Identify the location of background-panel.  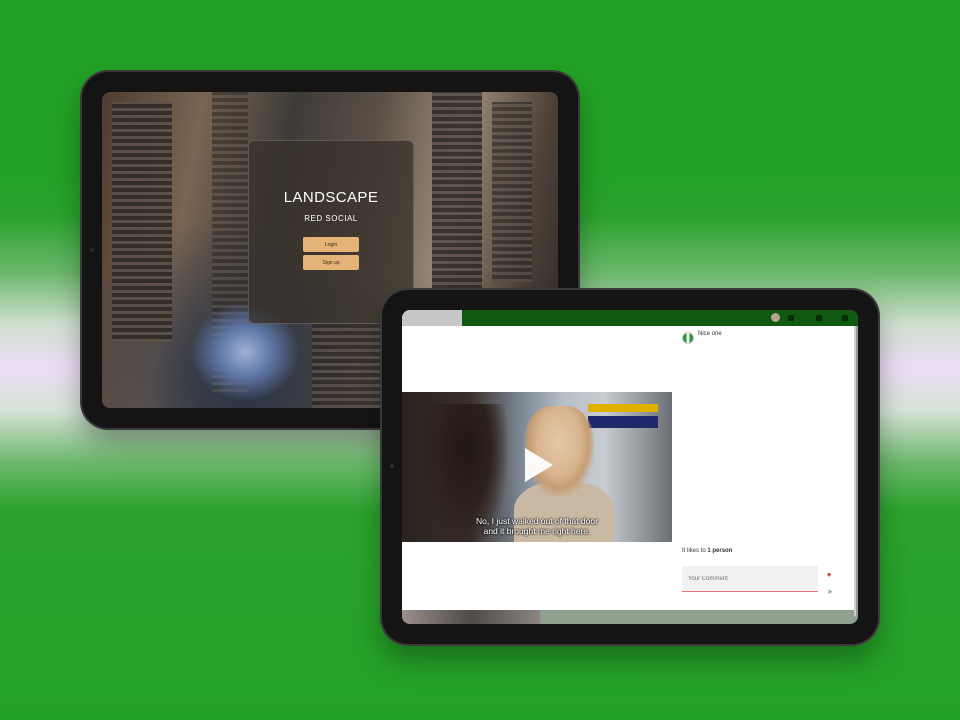
(432, 318).